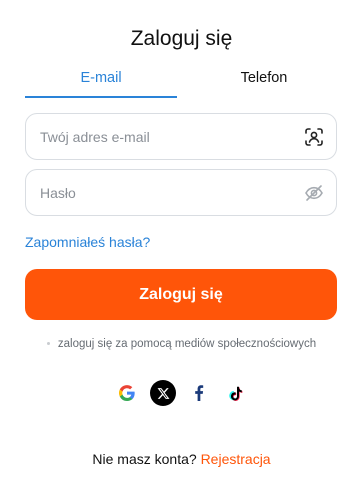  Describe the element at coordinates (144, 459) in the screenshot. I see `register-question: Nie masz konta?` at that location.